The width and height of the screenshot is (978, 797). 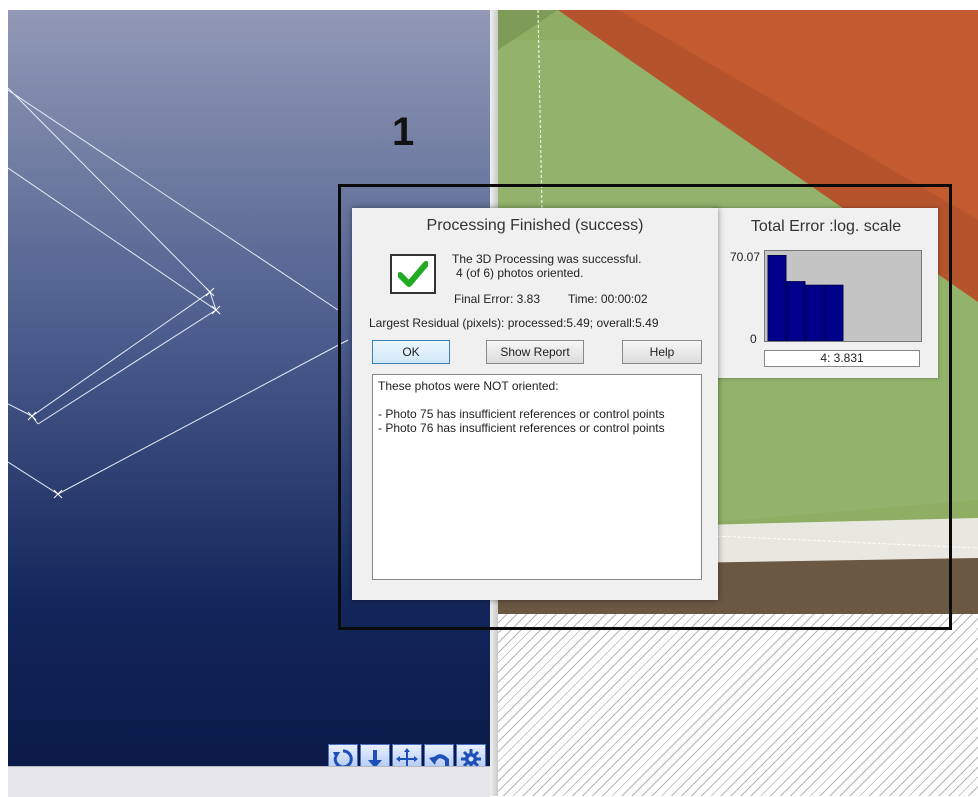 What do you see at coordinates (471, 755) in the screenshot?
I see `settings-icon` at bounding box center [471, 755].